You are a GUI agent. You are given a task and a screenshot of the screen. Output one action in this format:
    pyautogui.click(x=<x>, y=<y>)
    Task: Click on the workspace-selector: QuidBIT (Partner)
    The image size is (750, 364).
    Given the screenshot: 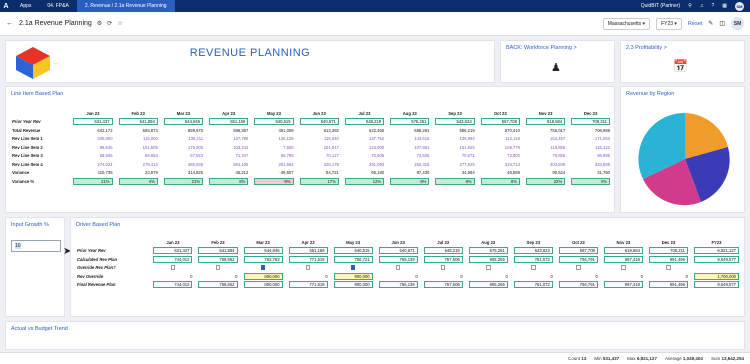 What is the action you would take?
    pyautogui.click(x=660, y=6)
    